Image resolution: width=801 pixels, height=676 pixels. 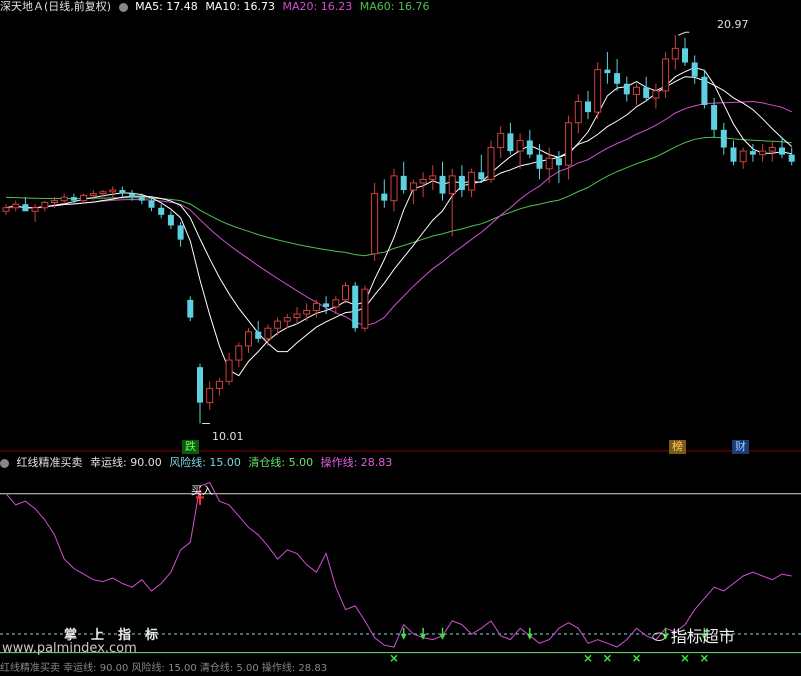 I want to click on operate-line-value: 操作线: 28.83, so click(x=356, y=462).